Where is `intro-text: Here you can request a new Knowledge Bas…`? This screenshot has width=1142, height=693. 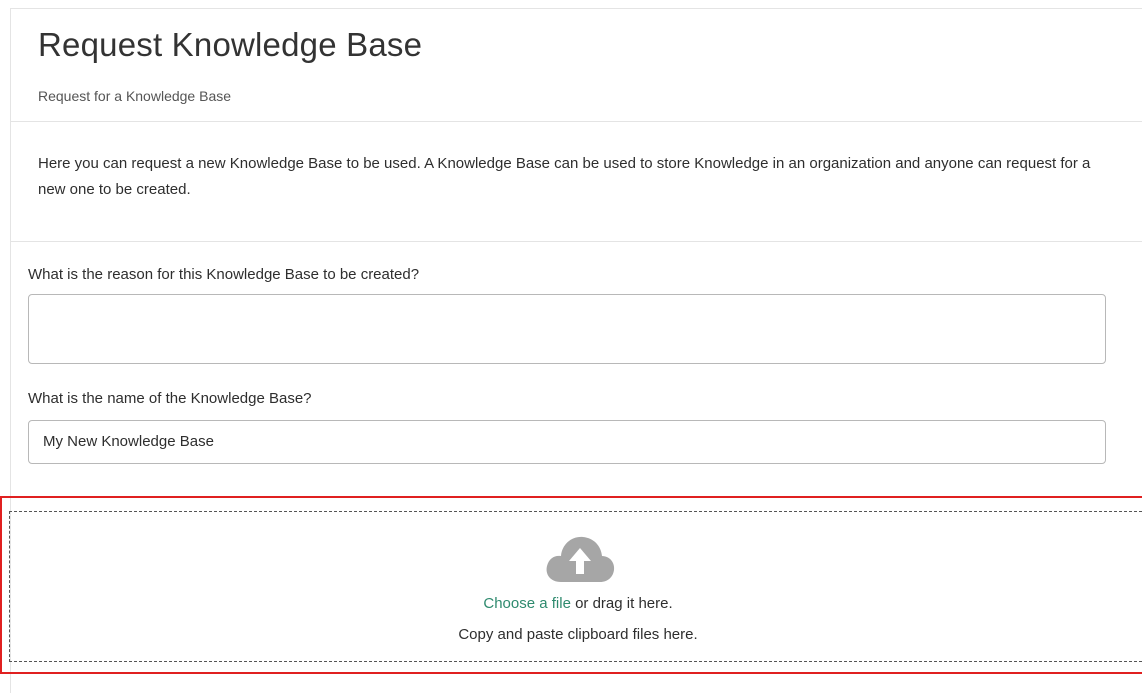 intro-text: Here you can request a new Knowledge Bas… is located at coordinates (564, 176).